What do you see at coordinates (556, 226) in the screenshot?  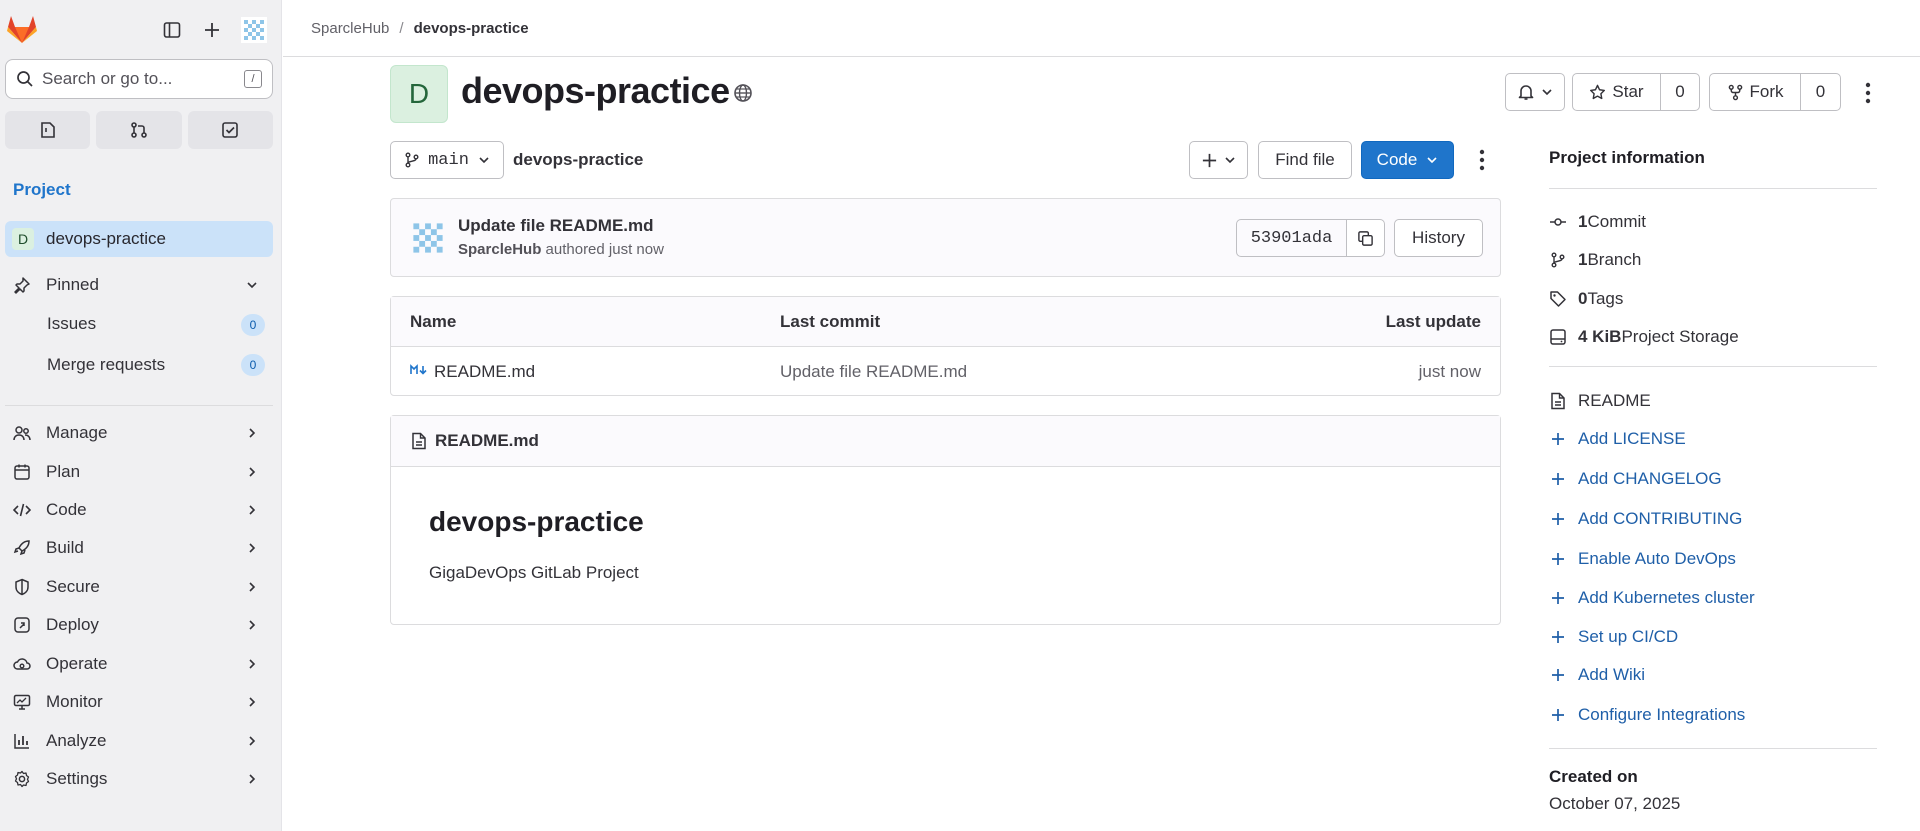 I see `commit-title-link: Update file README.md` at bounding box center [556, 226].